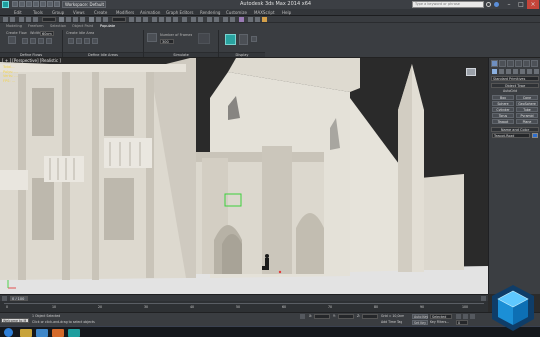 This screenshot has height=337, width=540. Describe the element at coordinates (210, 12) in the screenshot. I see `menu-rendering: Rendering` at that location.